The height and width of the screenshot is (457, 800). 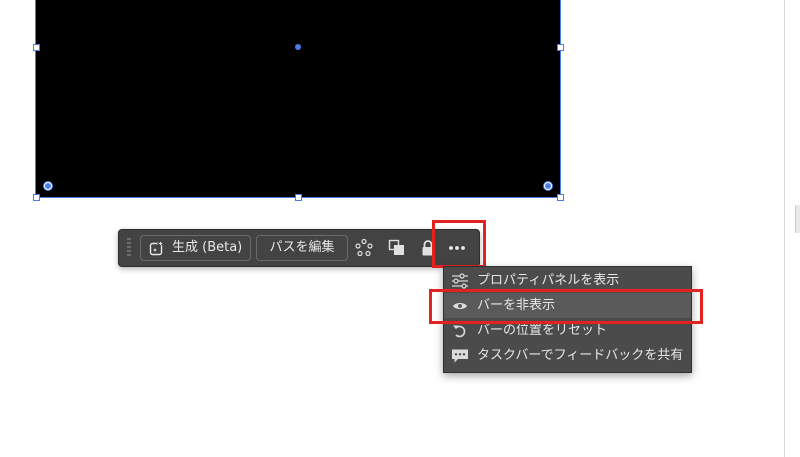 I want to click on corner-radius-widget-right, so click(x=548, y=186).